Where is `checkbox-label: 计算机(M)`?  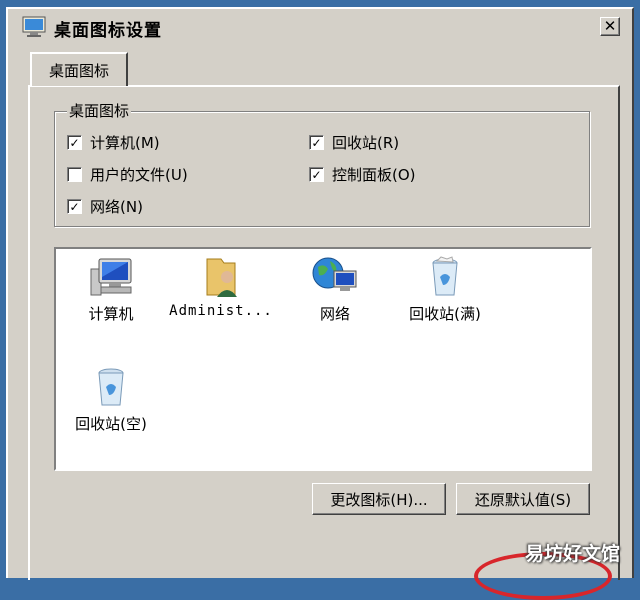
checkbox-label: 计算机(M) is located at coordinates (125, 143).